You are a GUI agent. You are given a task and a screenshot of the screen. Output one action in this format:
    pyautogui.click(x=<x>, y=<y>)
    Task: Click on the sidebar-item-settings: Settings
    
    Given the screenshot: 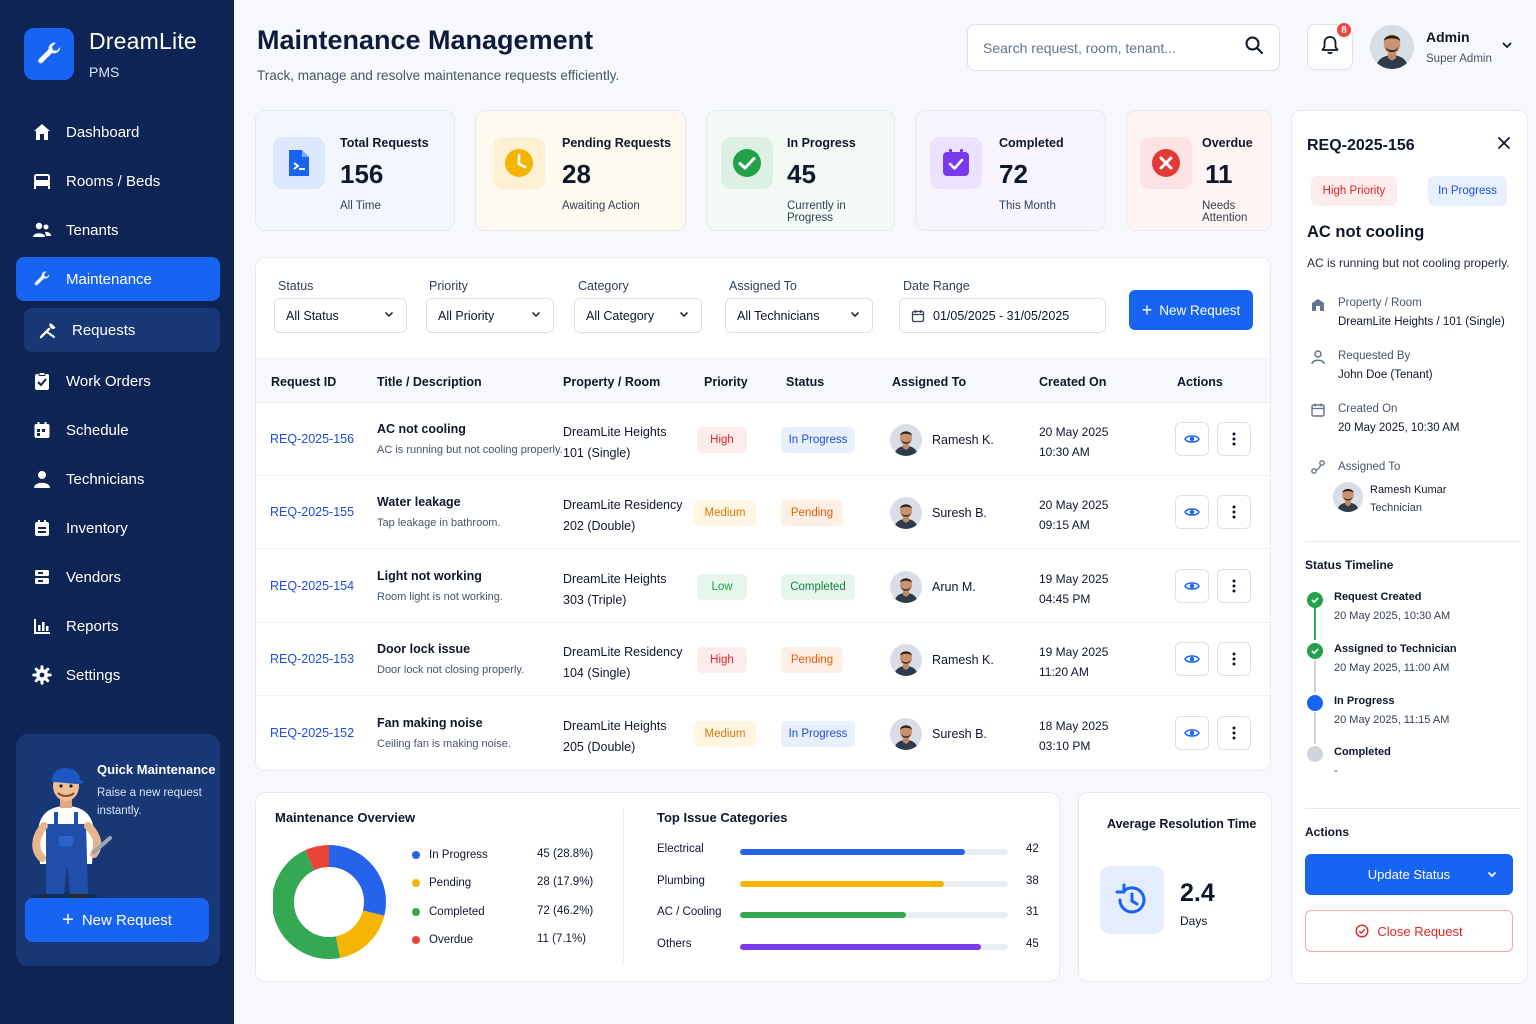 What is the action you would take?
    pyautogui.click(x=118, y=675)
    